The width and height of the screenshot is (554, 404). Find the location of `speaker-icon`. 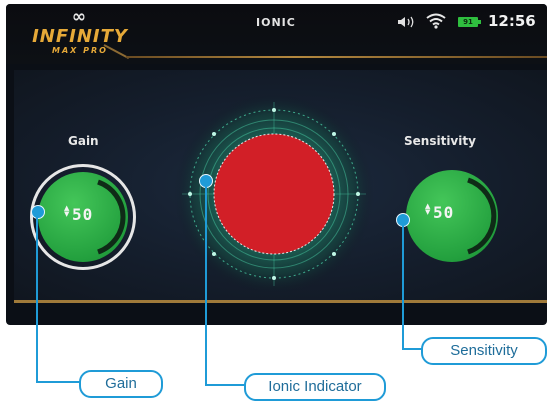

speaker-icon is located at coordinates (408, 22).